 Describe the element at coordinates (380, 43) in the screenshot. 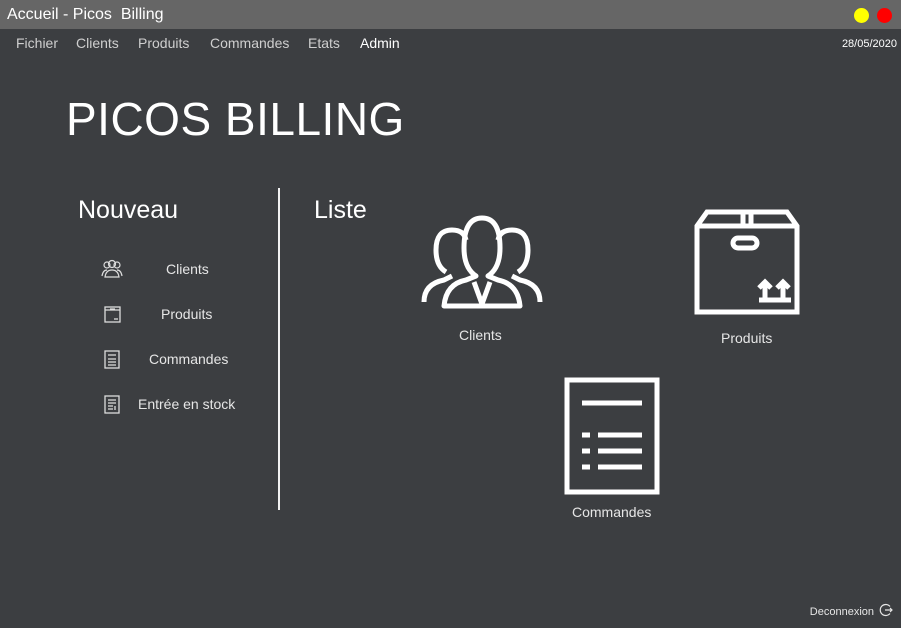

I see `menu-admin: Admin` at that location.